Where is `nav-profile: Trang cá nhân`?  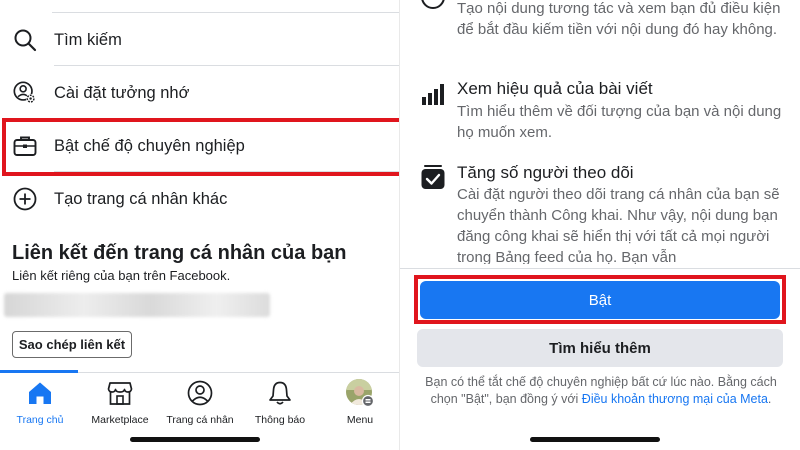 nav-profile: Trang cá nhân is located at coordinates (200, 403).